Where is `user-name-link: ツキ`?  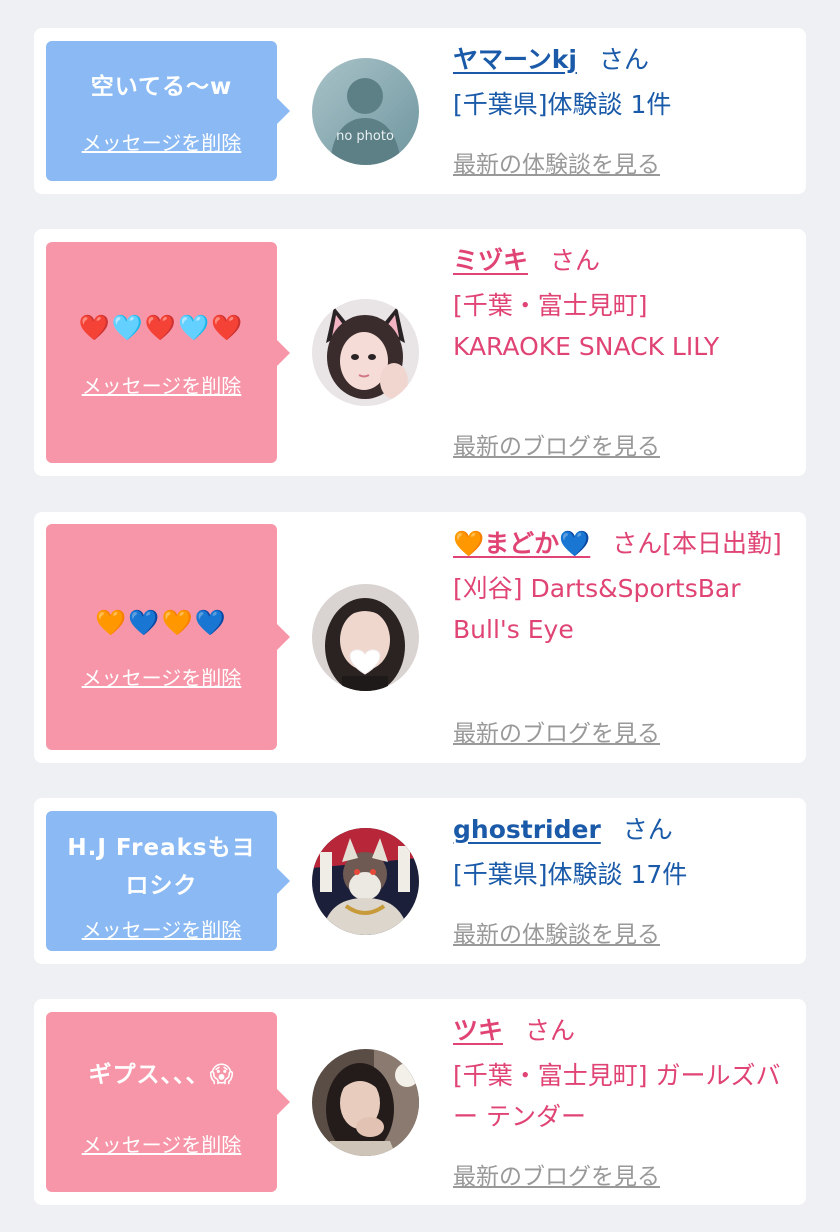
user-name-link: ツキ is located at coordinates (478, 1030).